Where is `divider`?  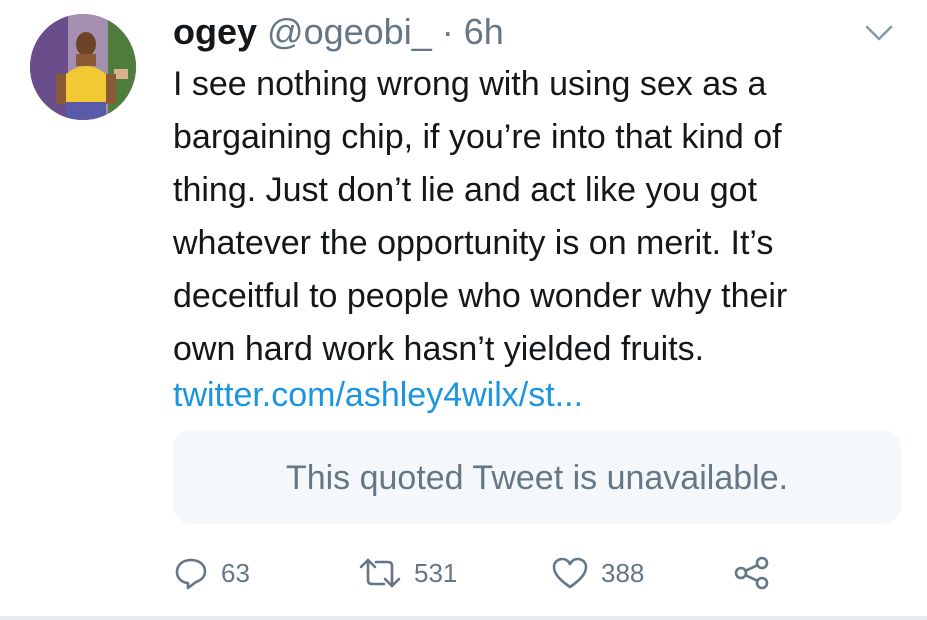 divider is located at coordinates (463, 618).